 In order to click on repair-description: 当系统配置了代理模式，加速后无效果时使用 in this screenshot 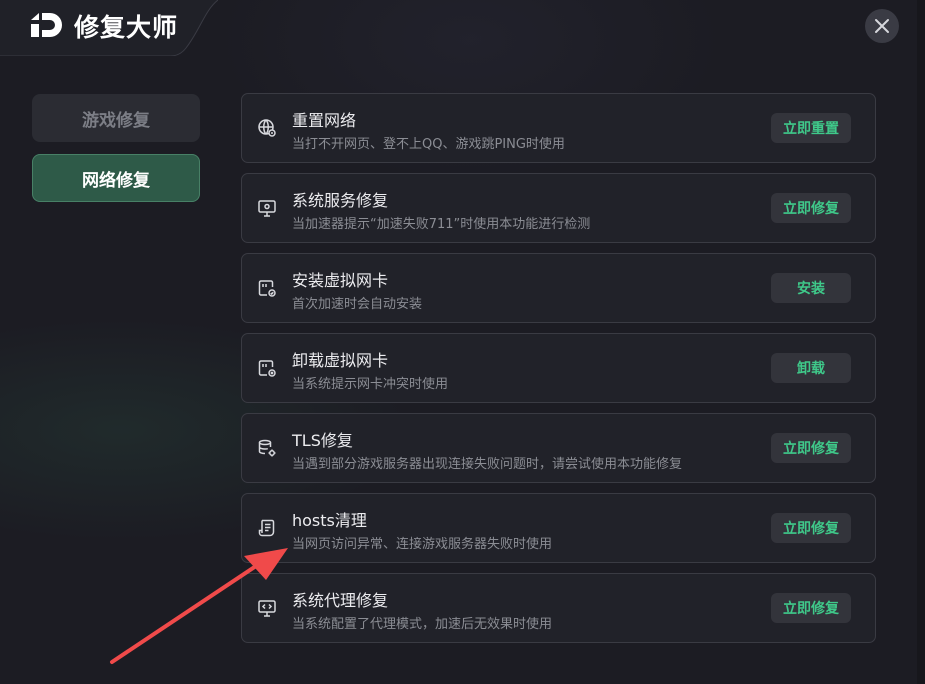, I will do `click(422, 624)`.